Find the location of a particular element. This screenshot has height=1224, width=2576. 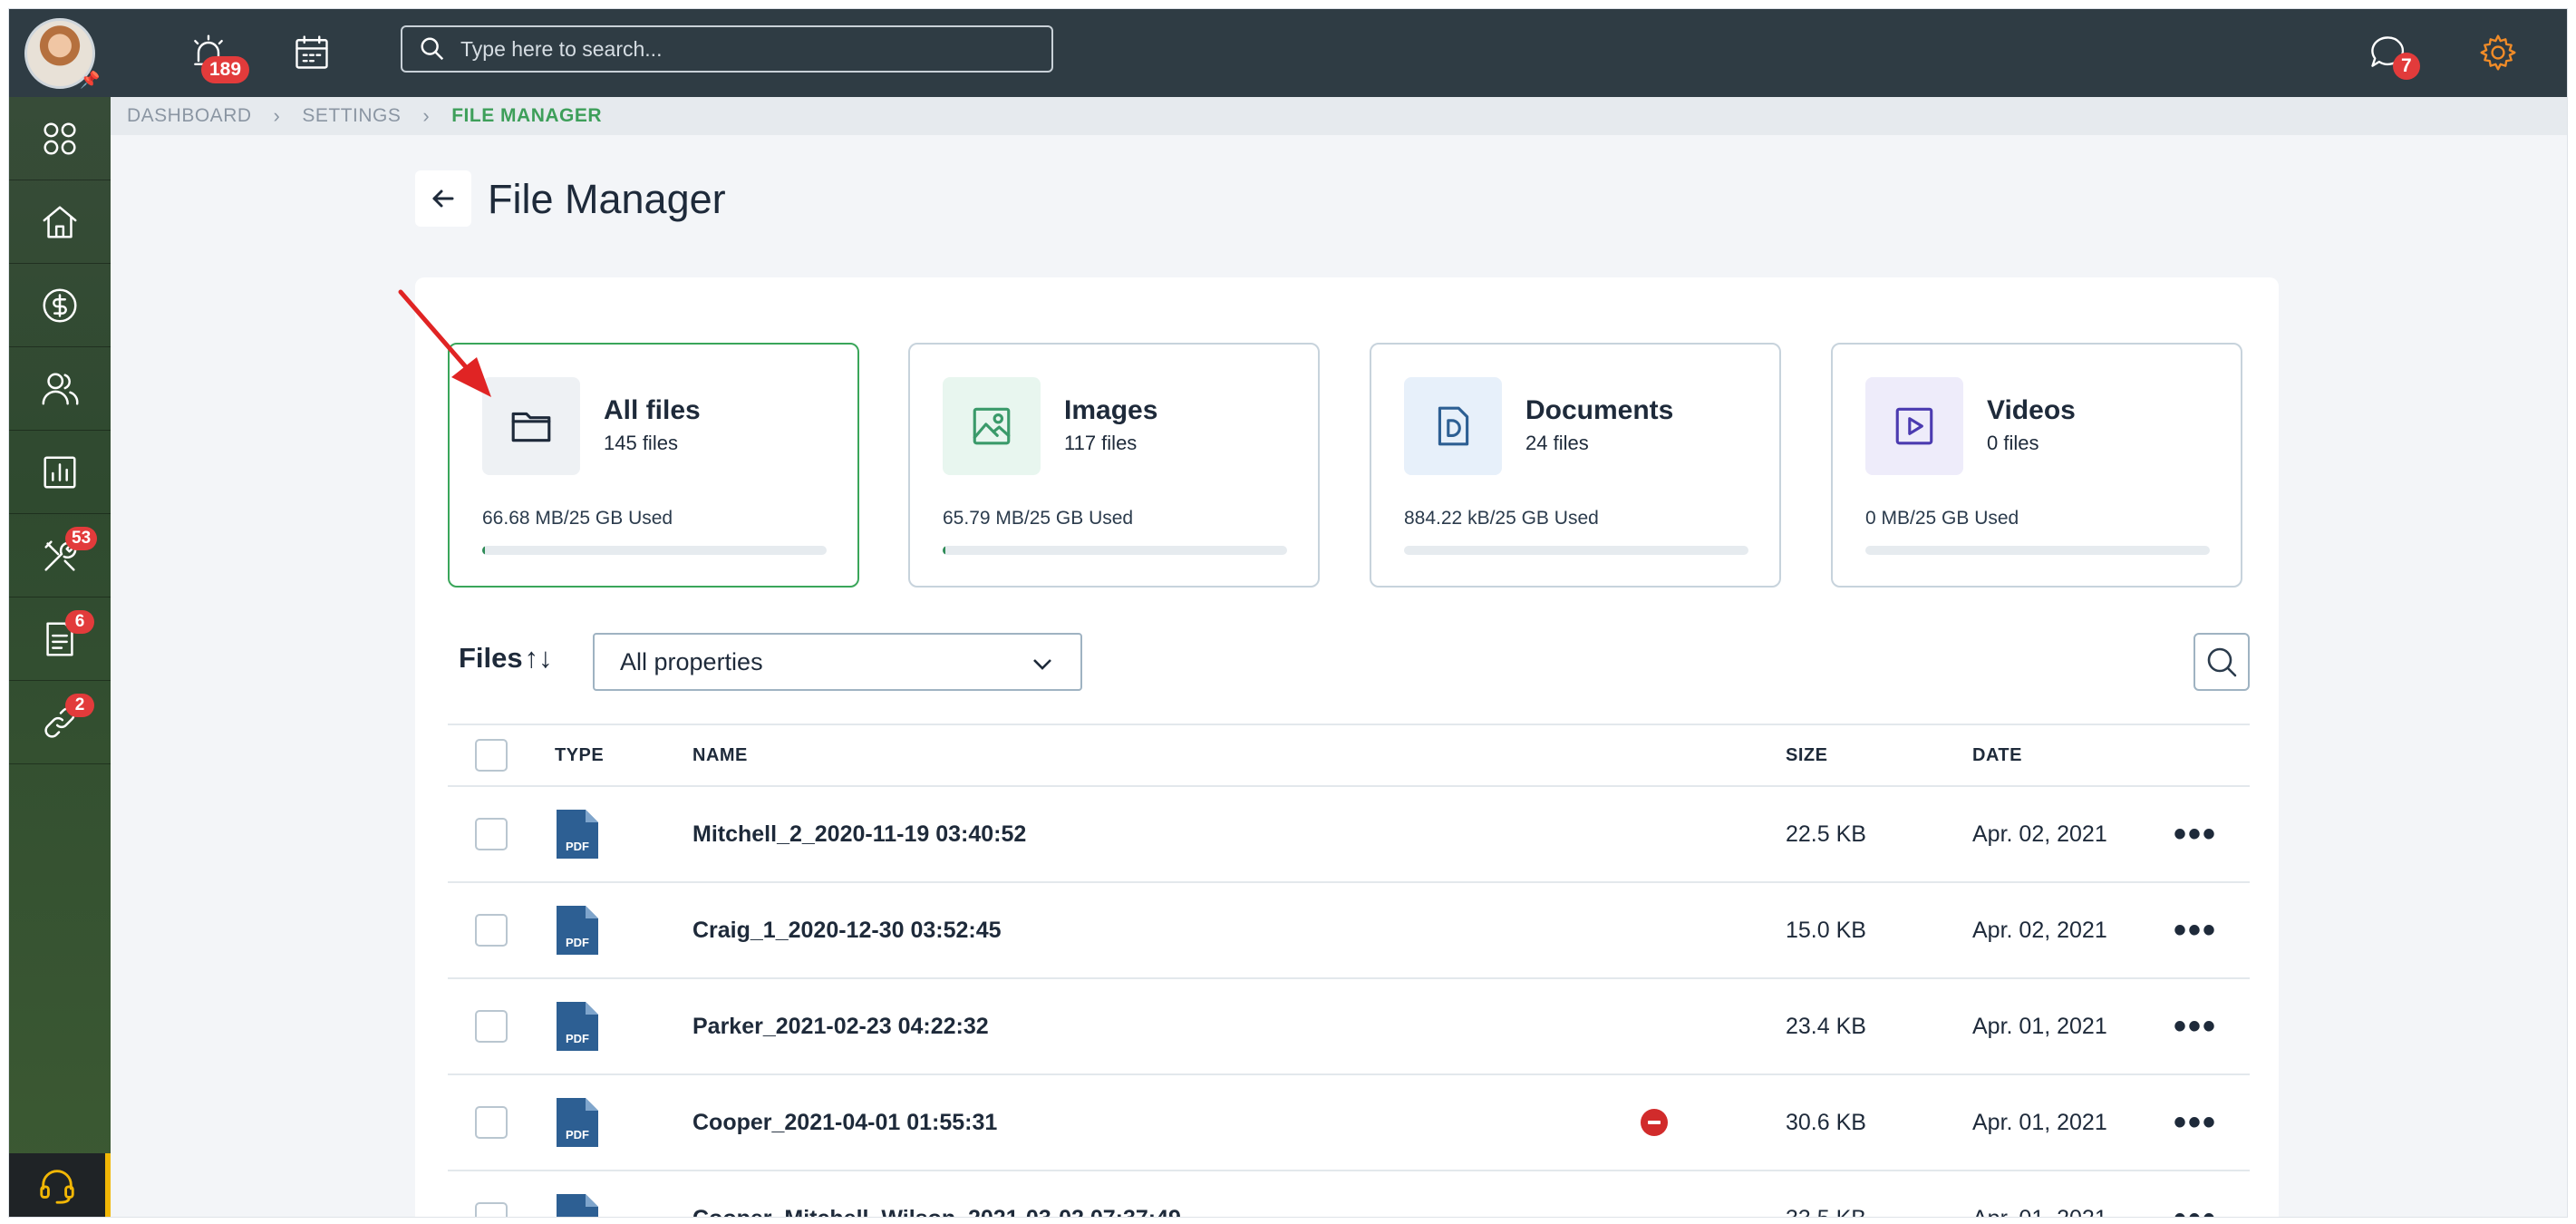

avatar-area: 📌 is located at coordinates (60, 53).